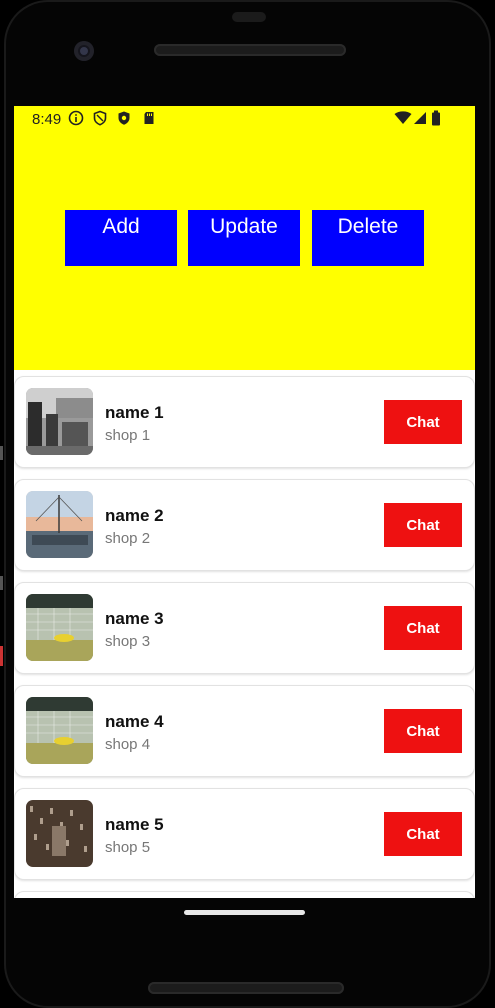 The height and width of the screenshot is (1008, 495). Describe the element at coordinates (134, 412) in the screenshot. I see `item-name: name 1` at that location.